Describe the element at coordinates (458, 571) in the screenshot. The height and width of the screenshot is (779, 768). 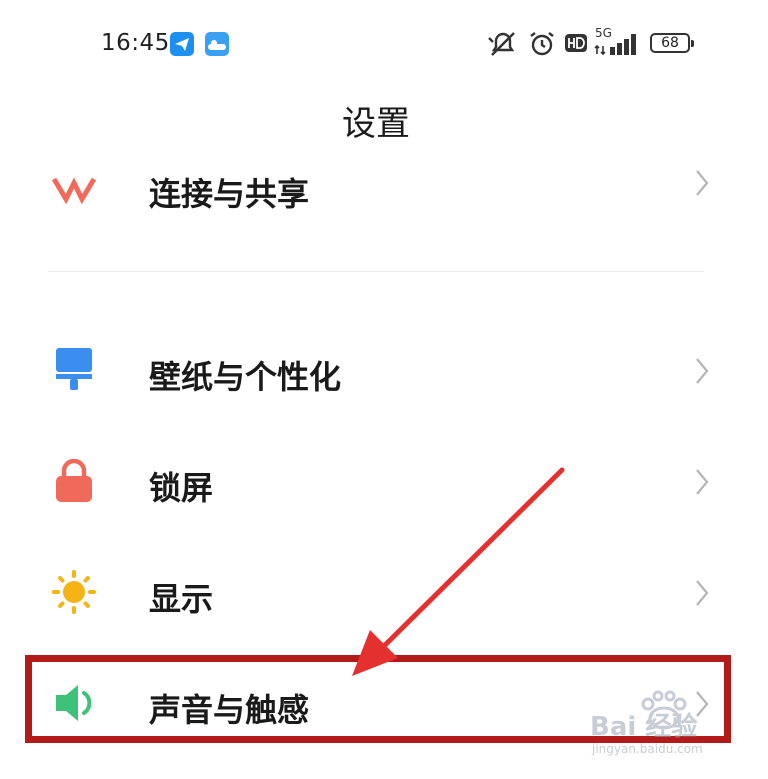
I see `annotation-arrow` at that location.